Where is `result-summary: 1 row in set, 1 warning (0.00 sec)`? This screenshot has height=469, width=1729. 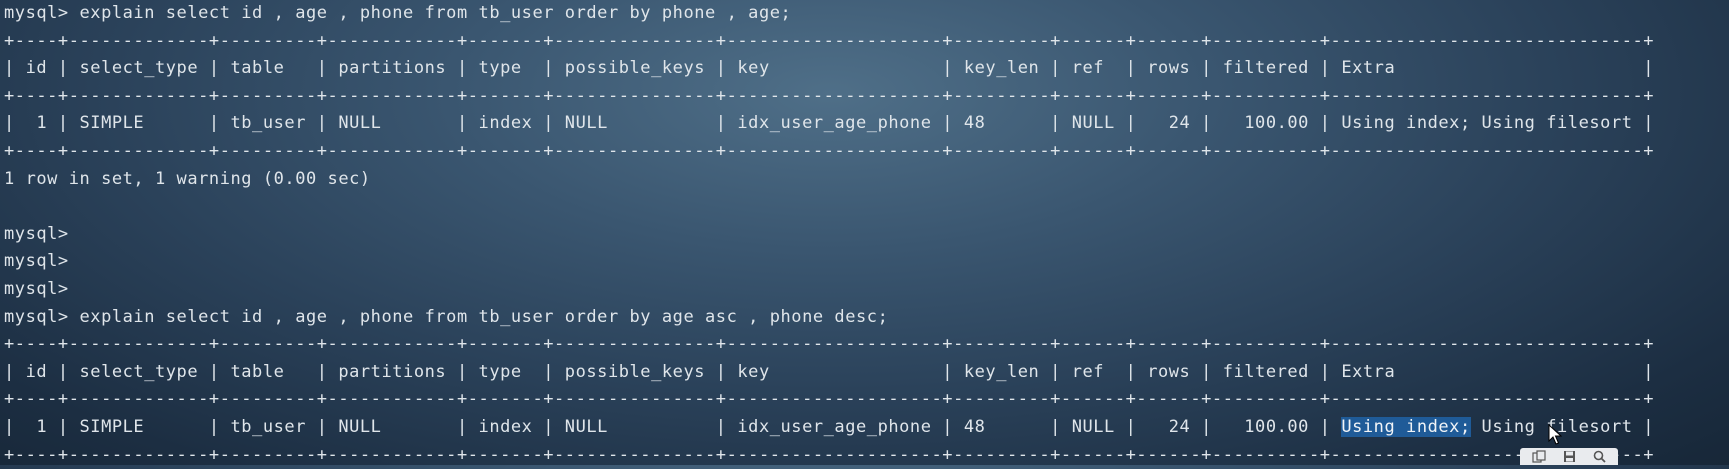
result-summary: 1 row in set, 1 warning (0.00 sec) is located at coordinates (866, 180).